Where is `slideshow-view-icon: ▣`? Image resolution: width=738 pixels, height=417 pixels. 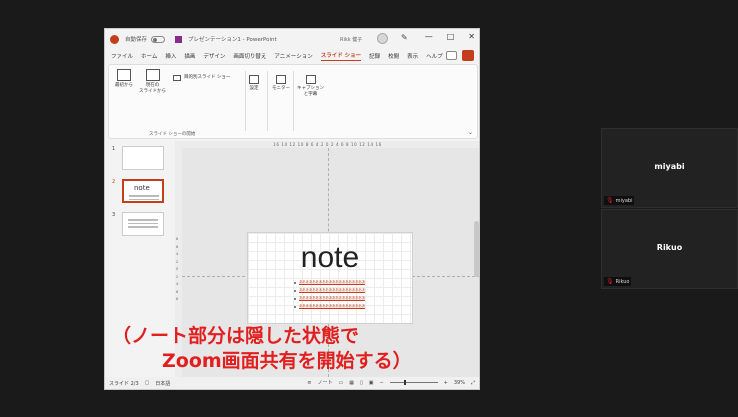
slideshow-view-icon: ▣ is located at coordinates (371, 383).